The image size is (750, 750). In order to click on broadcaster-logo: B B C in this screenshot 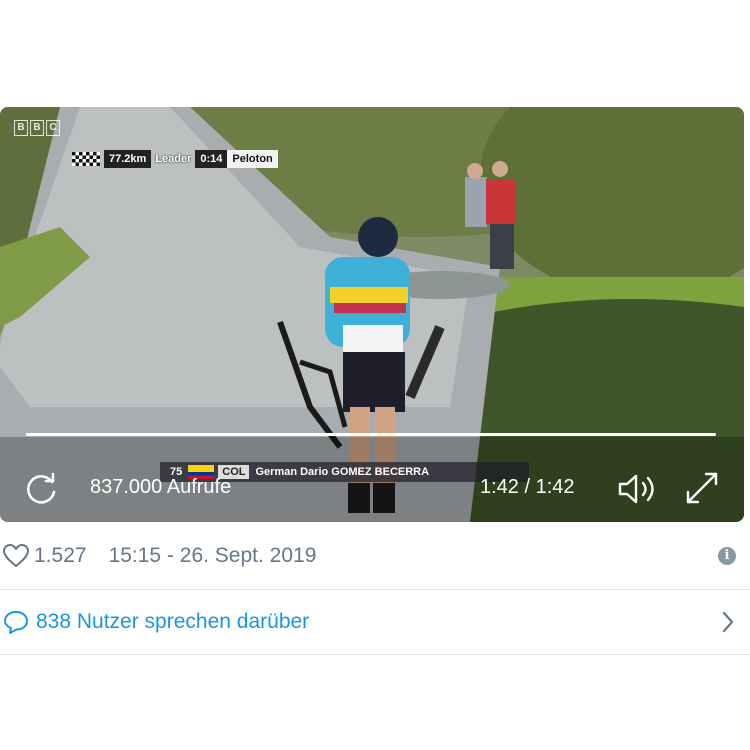, I will do `click(37, 128)`.